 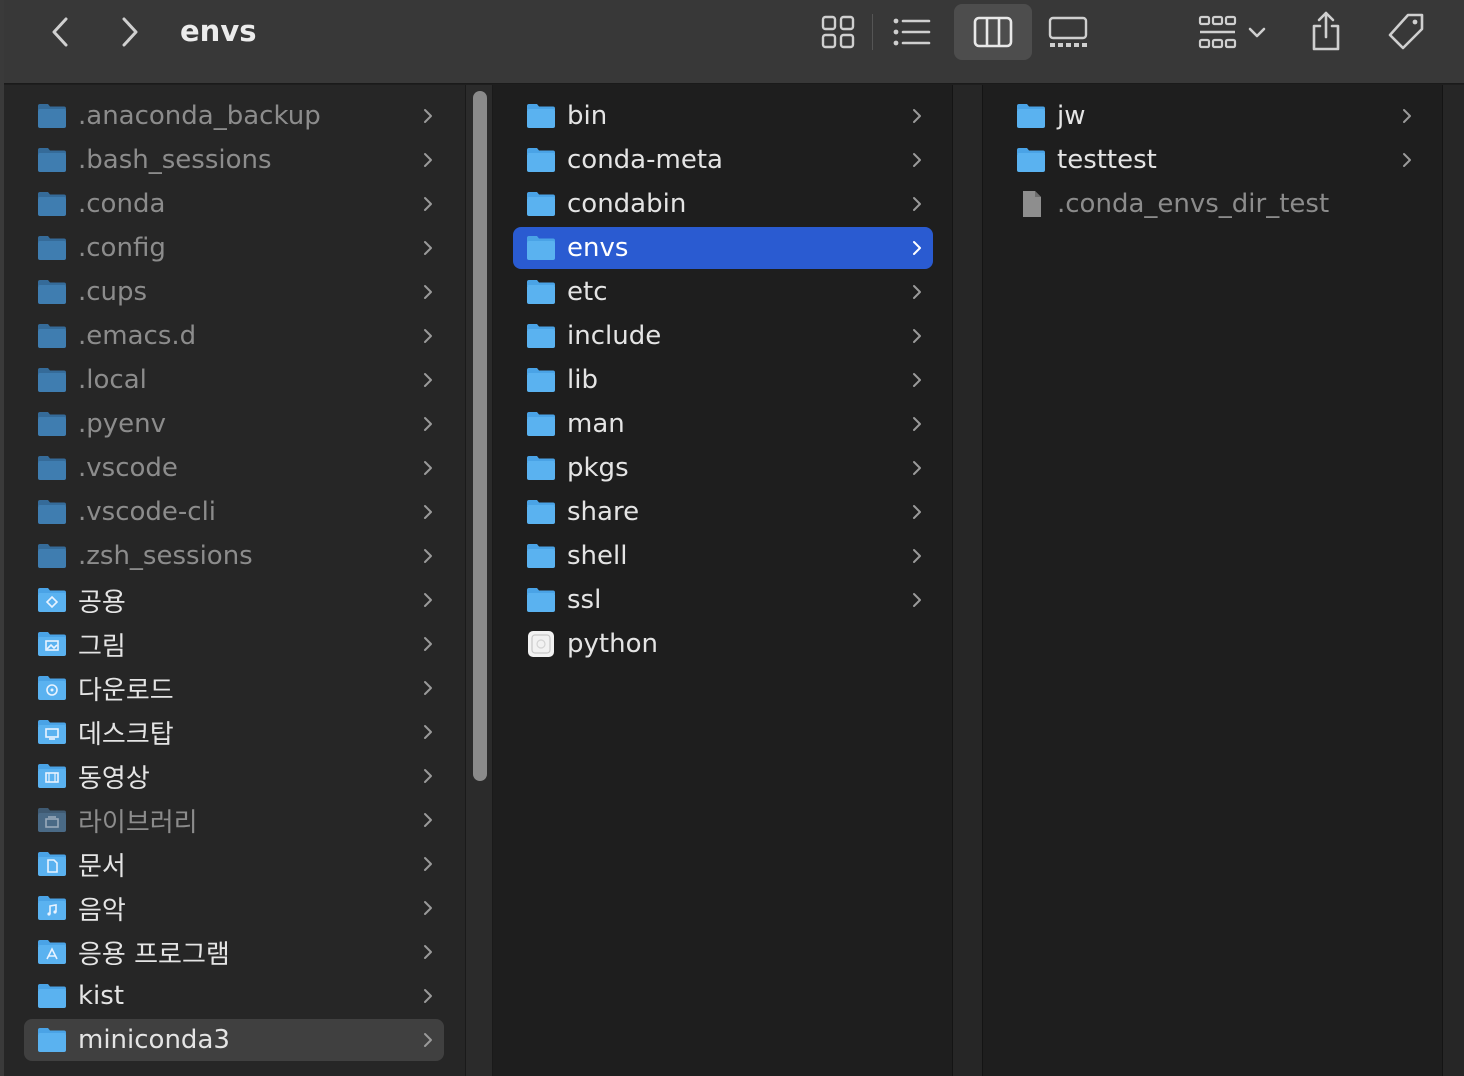 I want to click on tag-button, so click(x=1406, y=32).